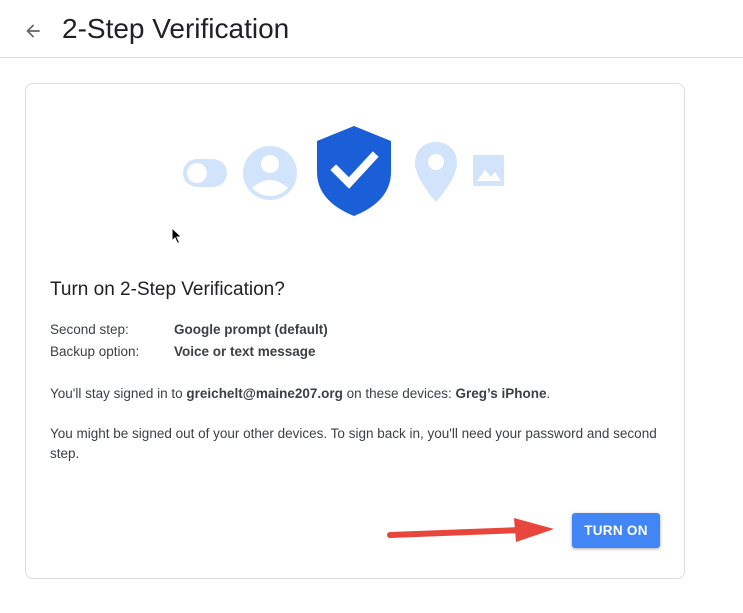 The height and width of the screenshot is (613, 743). Describe the element at coordinates (548, 393) in the screenshot. I see `signed-in-suffix: .` at that location.